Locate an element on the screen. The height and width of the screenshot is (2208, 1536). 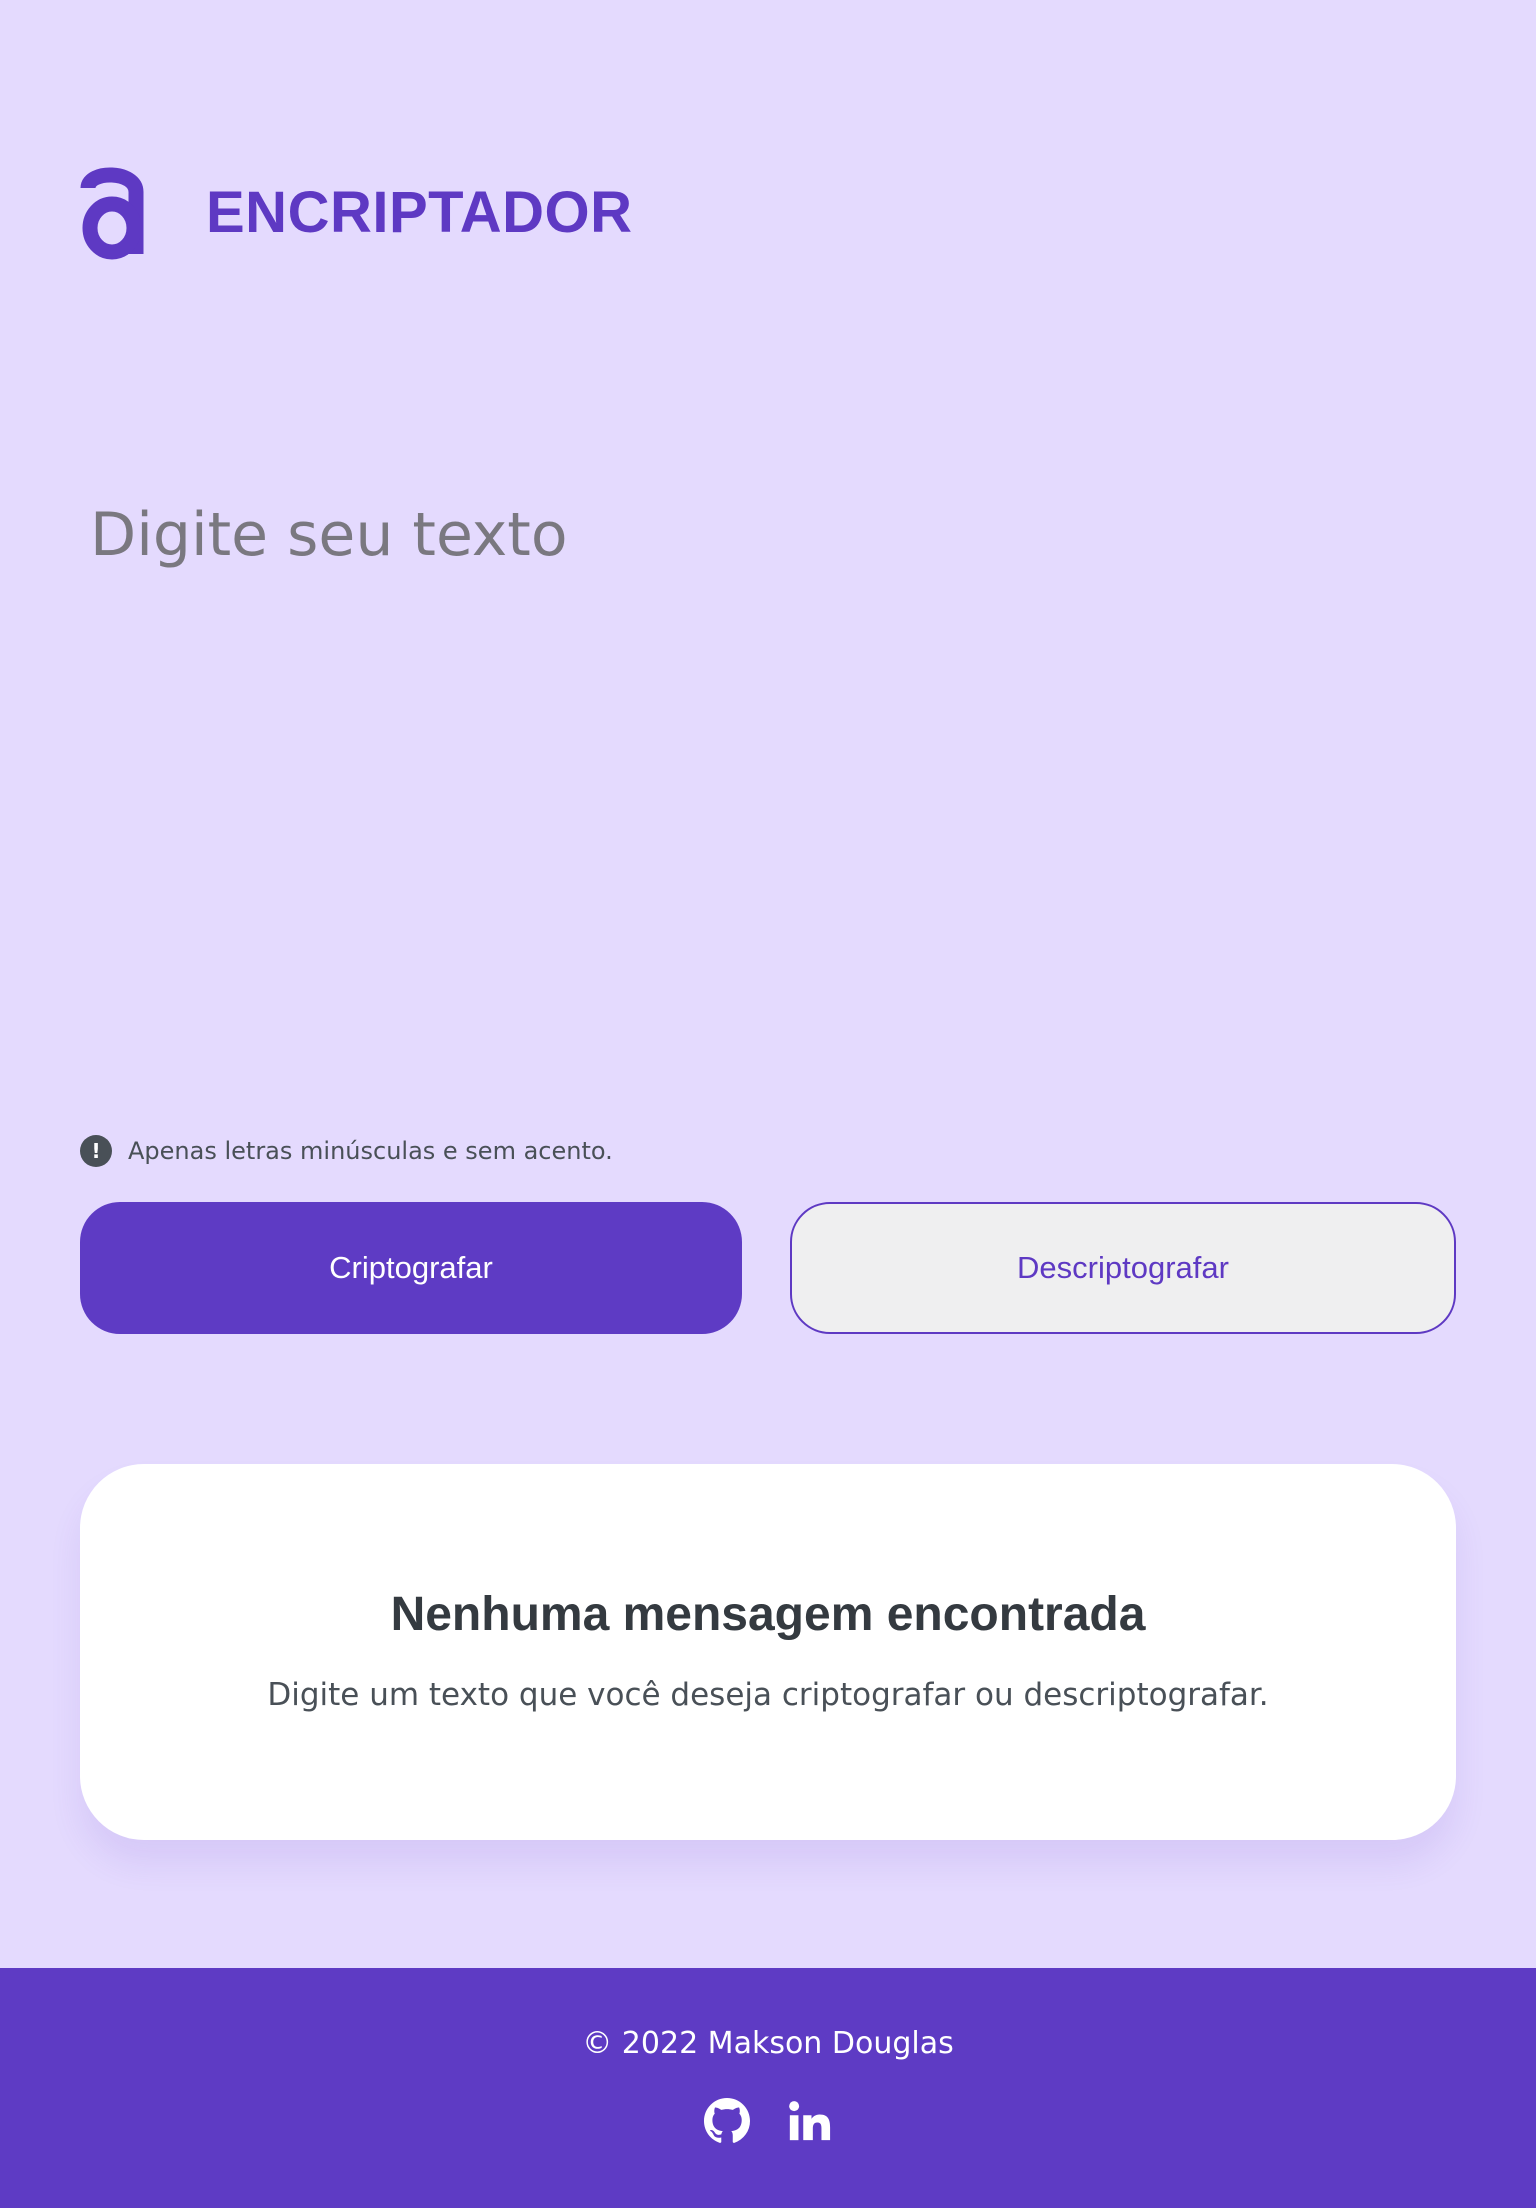
copyright-text: © 2022 Makson Douglas is located at coordinates (768, 2043).